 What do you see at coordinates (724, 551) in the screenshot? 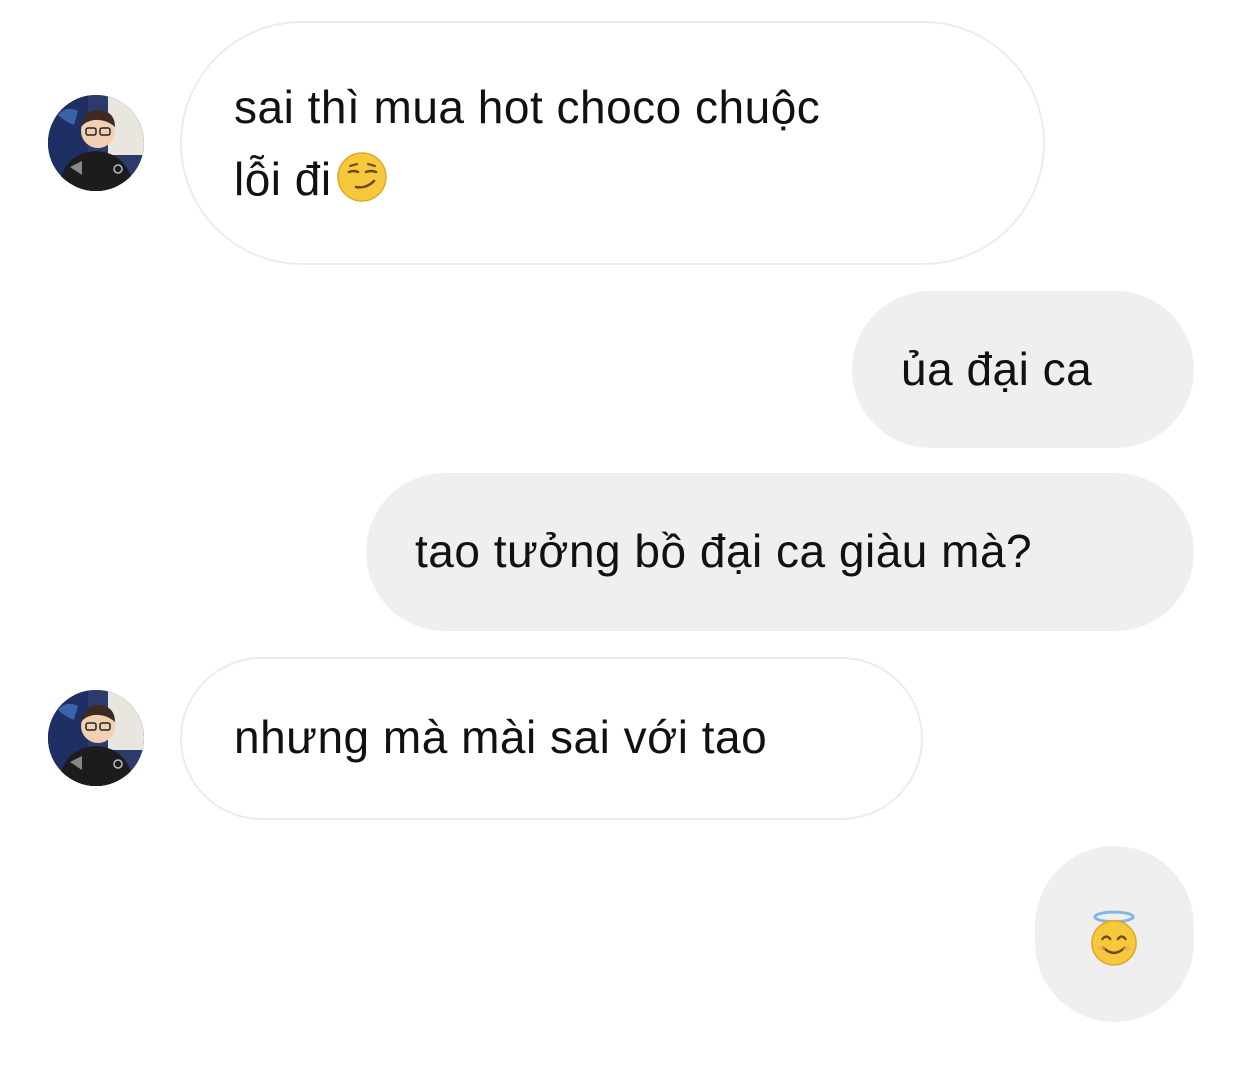
I see `message-text: tao tưởng bồ đại ca giàu mà?` at bounding box center [724, 551].